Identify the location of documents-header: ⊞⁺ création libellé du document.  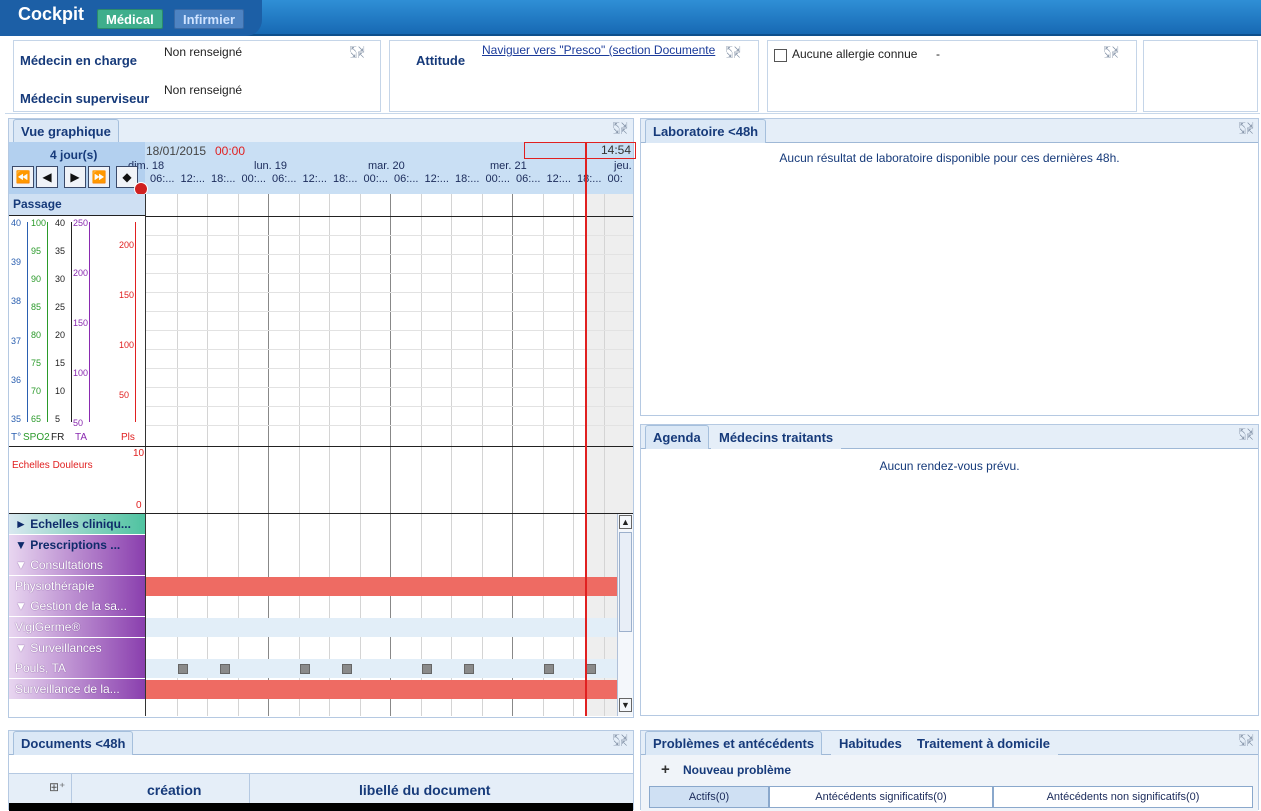
(321, 788).